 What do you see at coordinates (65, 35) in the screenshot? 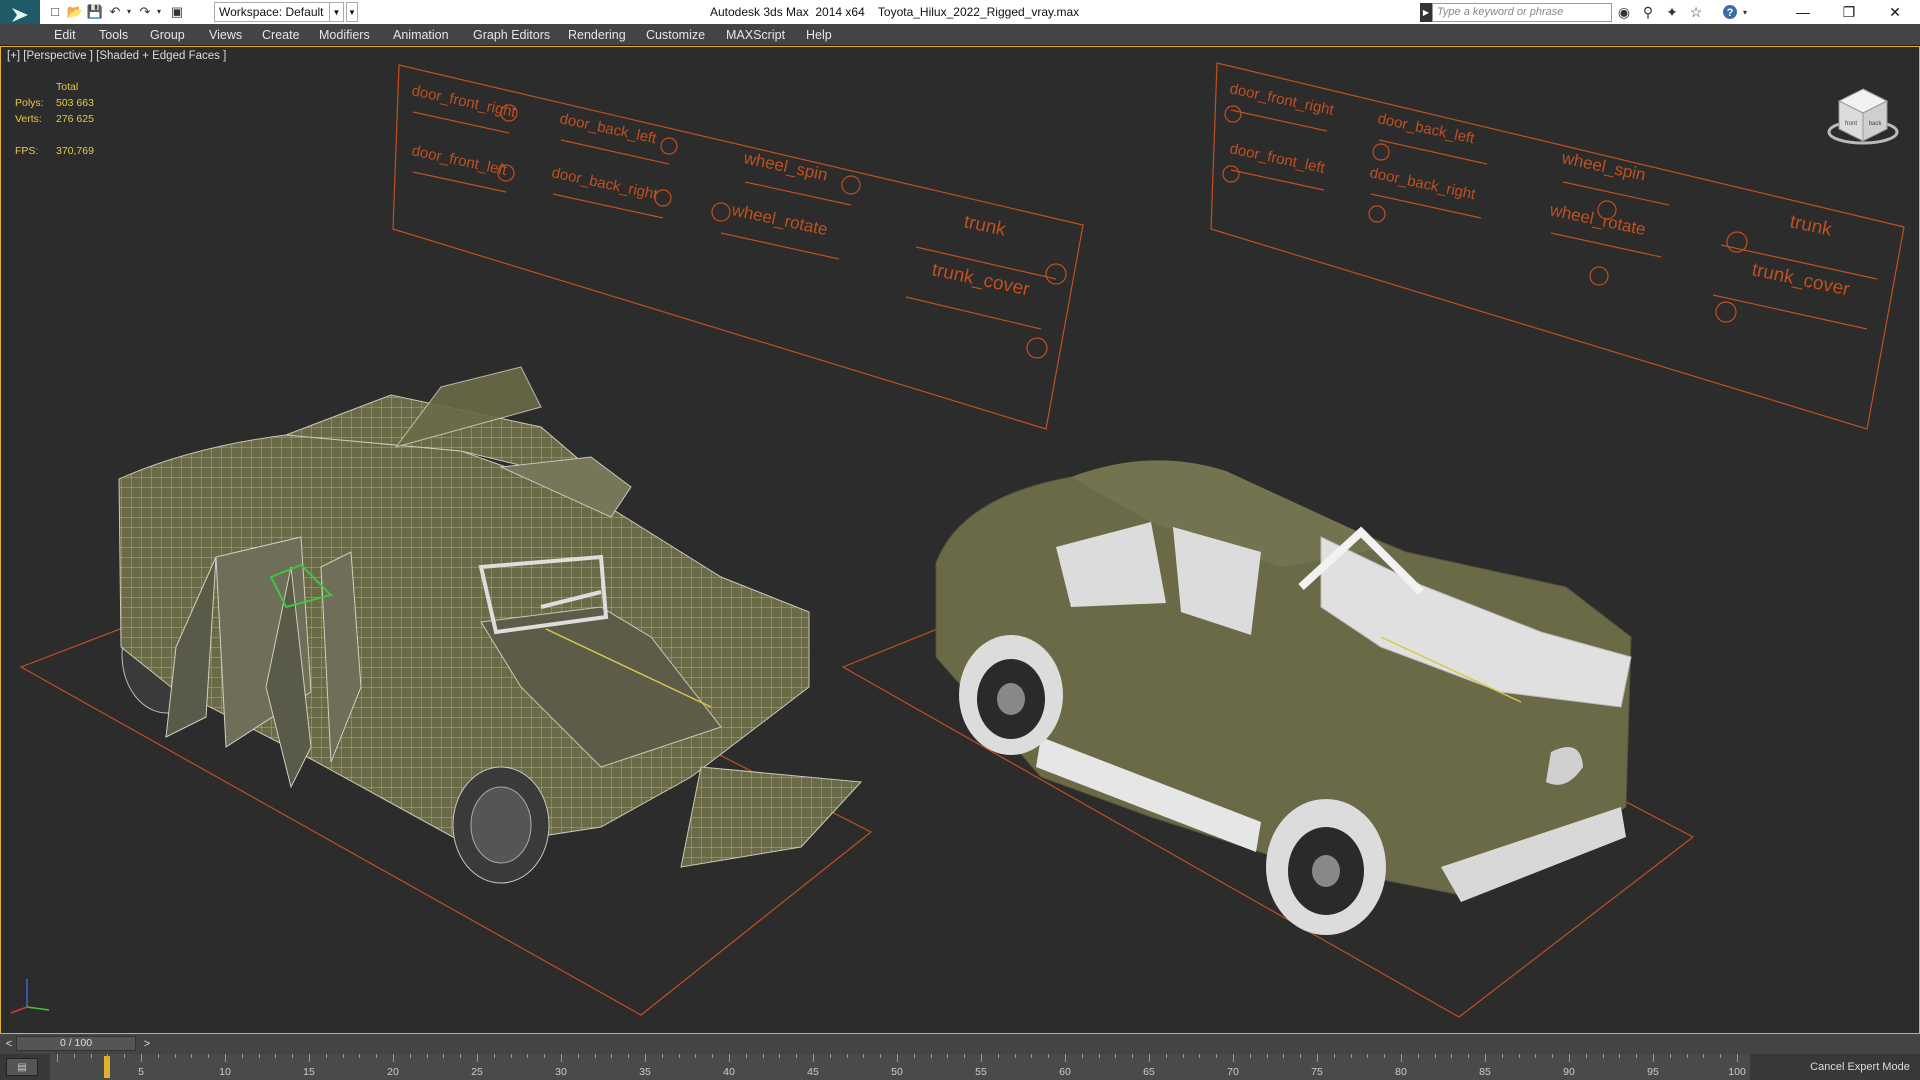
I see `menu-edit: Edit` at bounding box center [65, 35].